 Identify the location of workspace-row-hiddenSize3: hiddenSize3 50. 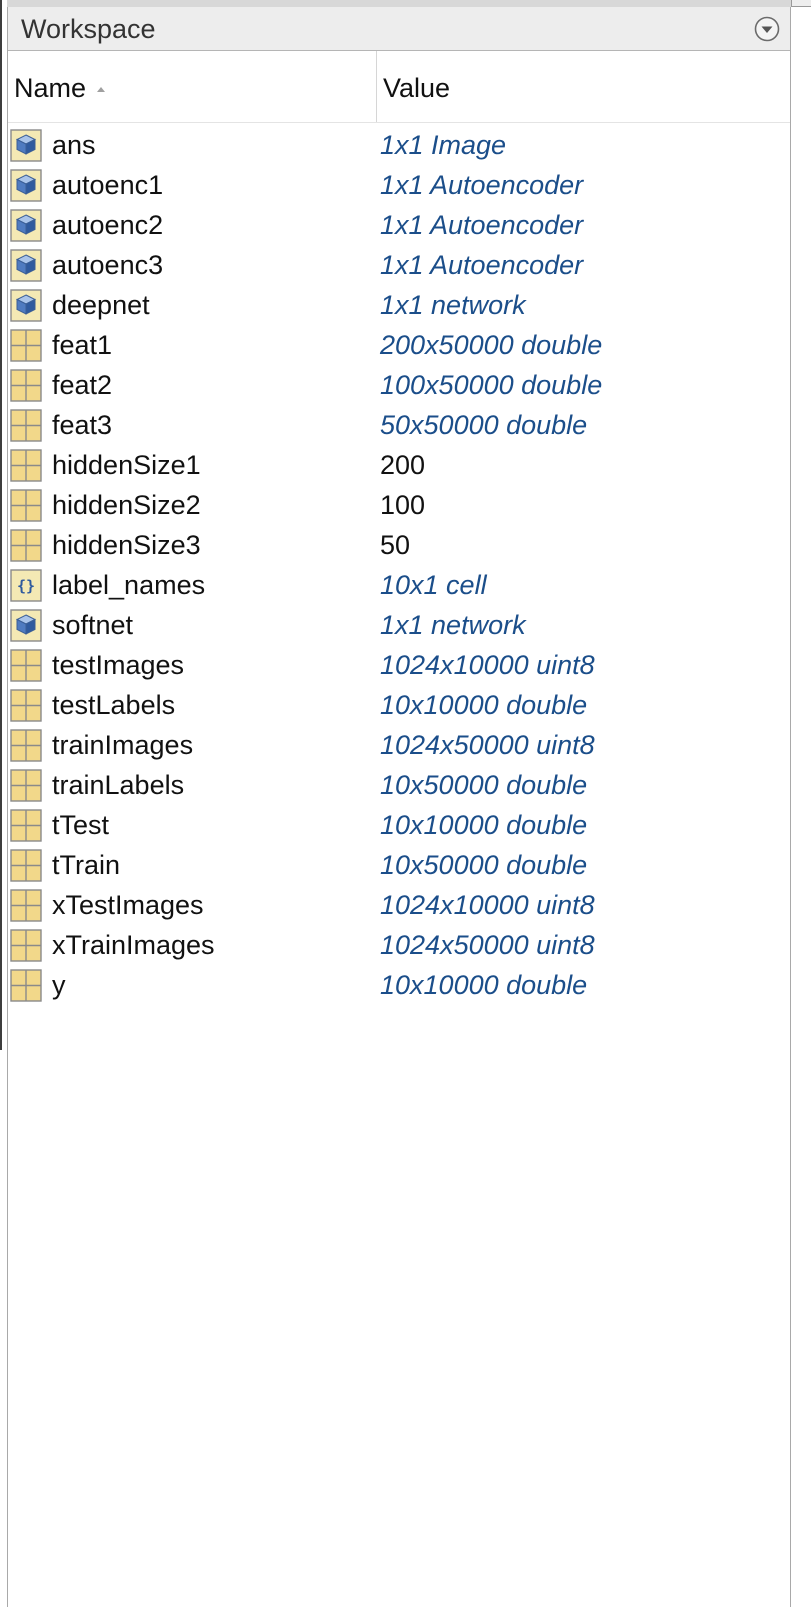
(399, 546).